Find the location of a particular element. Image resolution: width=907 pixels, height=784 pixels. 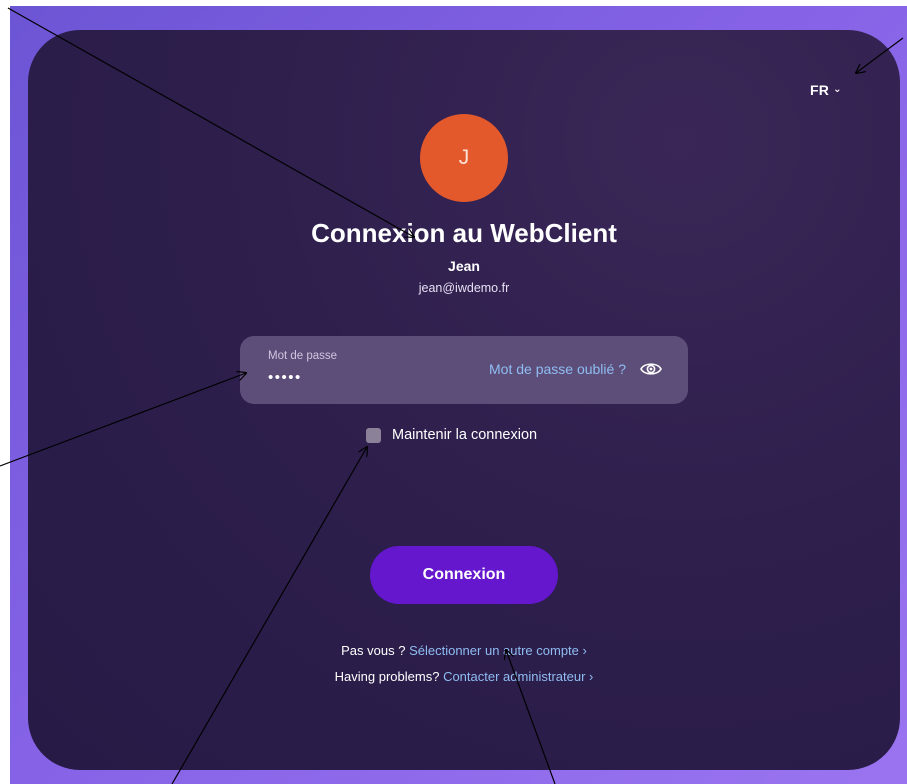

remember-me-checkbox: Maintenir la connexion is located at coordinates (451, 435).